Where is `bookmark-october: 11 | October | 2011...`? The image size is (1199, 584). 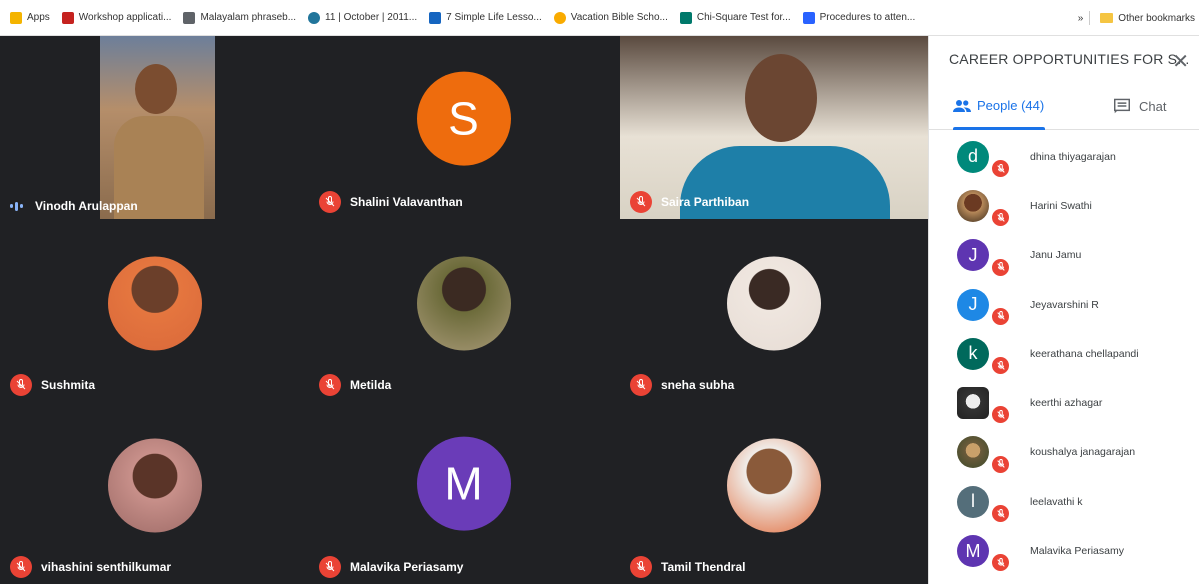
bookmark-october: 11 | October | 2011... is located at coordinates (362, 17).